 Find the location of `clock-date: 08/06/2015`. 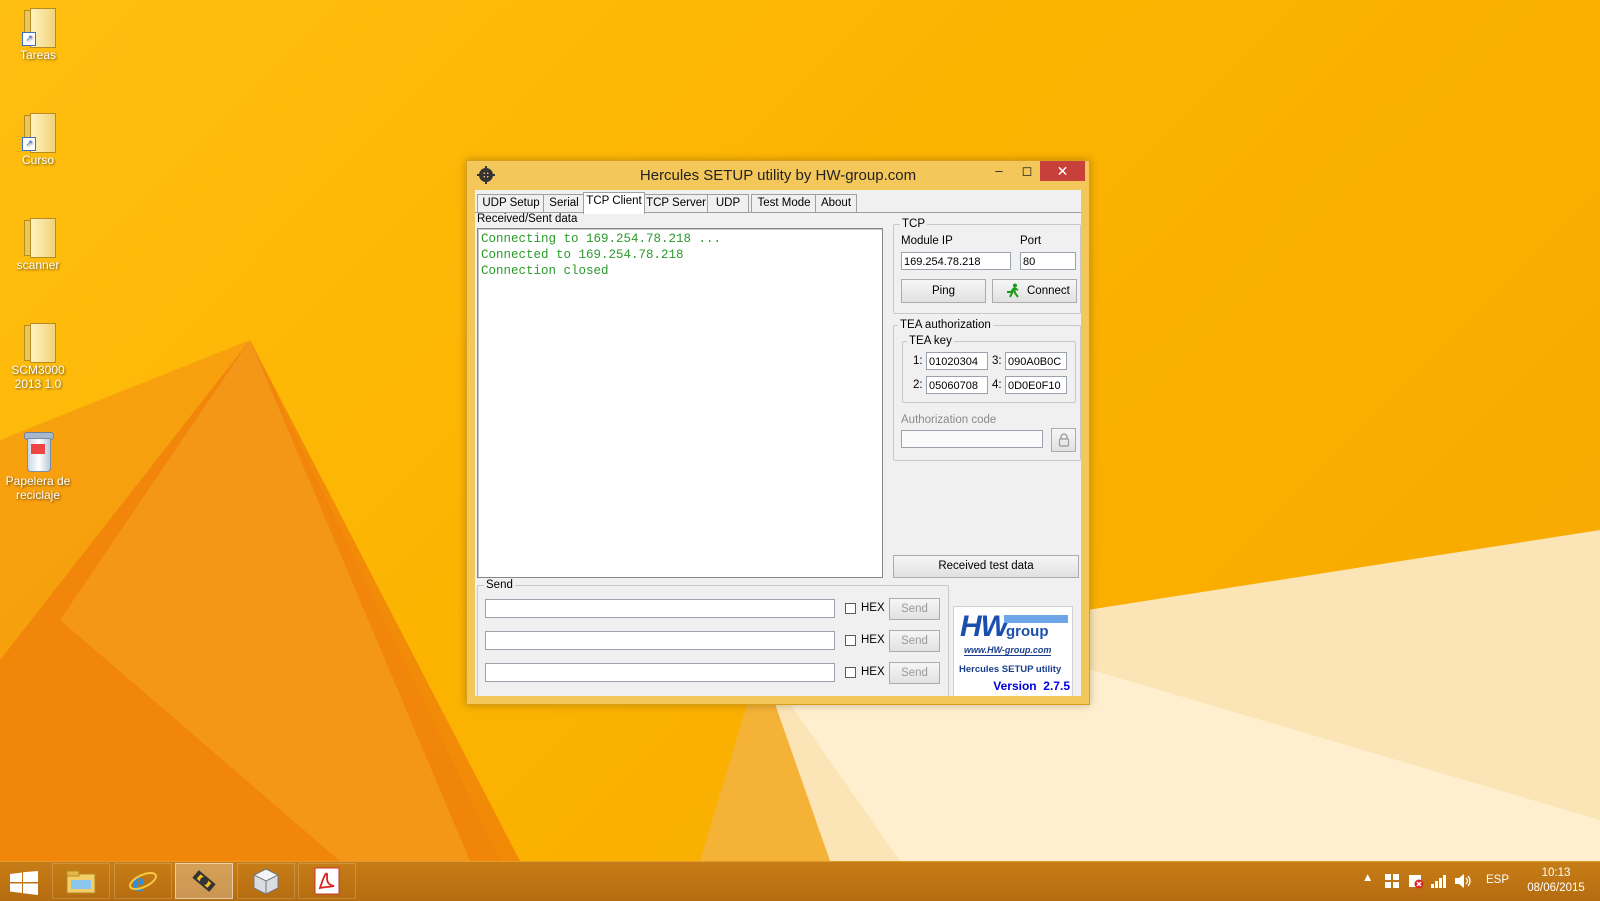

clock-date: 08/06/2015 is located at coordinates (1556, 888).